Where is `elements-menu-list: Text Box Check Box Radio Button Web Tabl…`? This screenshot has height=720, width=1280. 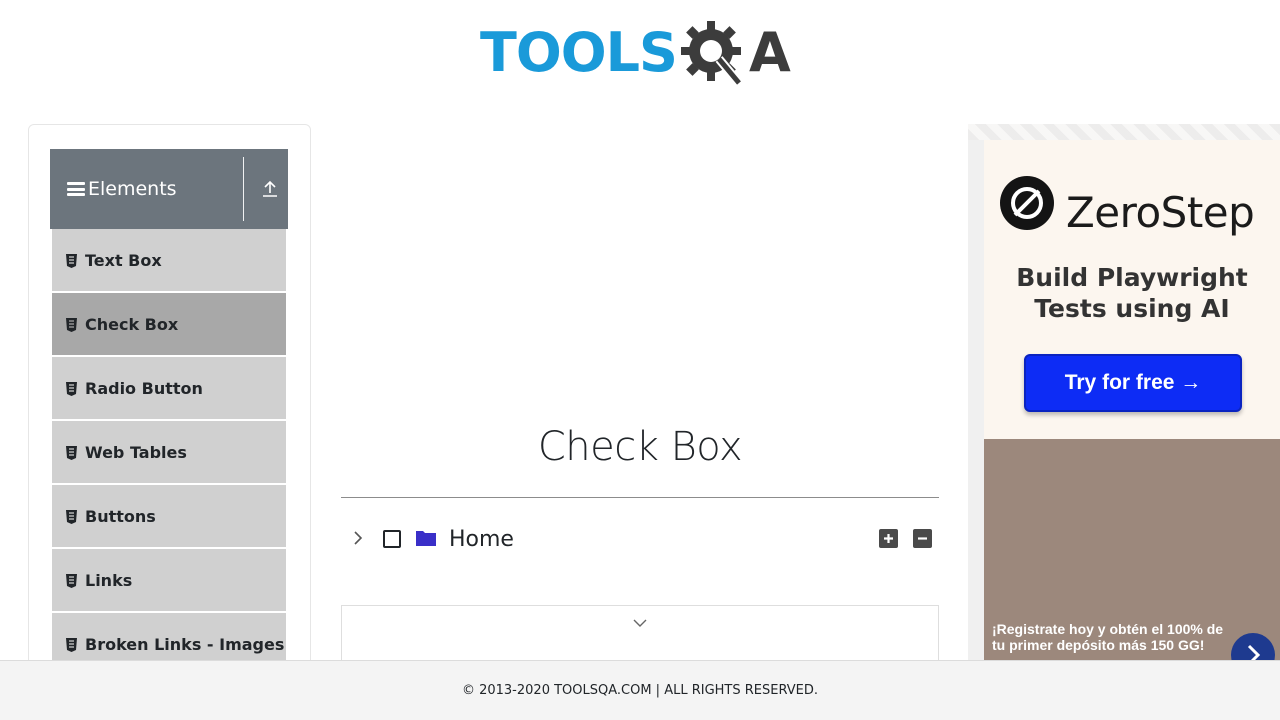
elements-menu-list: Text Box Check Box Radio Button Web Tabl… is located at coordinates (169, 453).